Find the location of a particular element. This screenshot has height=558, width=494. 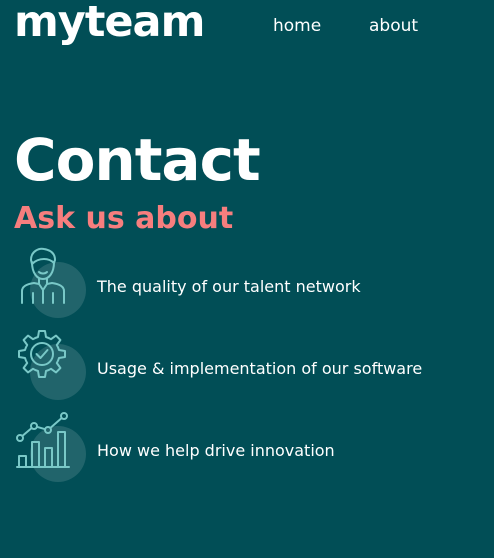

list-item-label: The quality of our talent network is located at coordinates (229, 286).